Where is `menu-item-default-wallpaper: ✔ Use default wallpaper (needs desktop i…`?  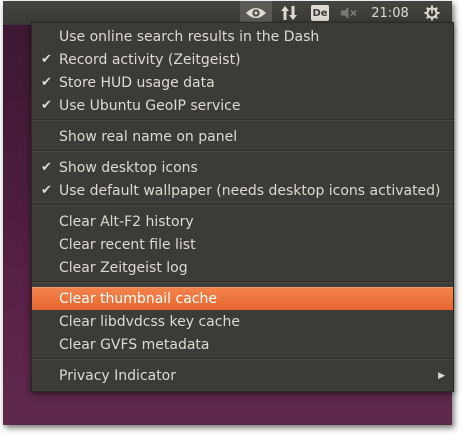 menu-item-default-wallpaper: ✔ Use default wallpaper (needs desktop i… is located at coordinates (242, 190).